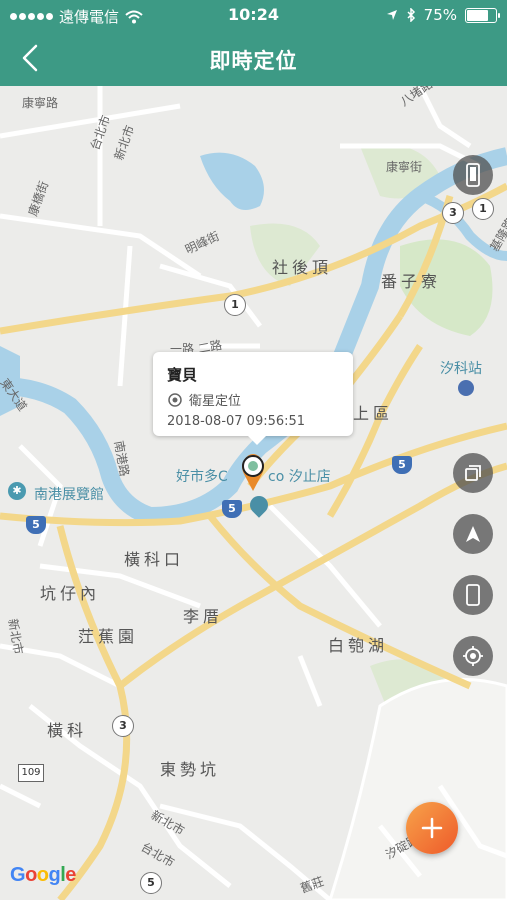 The height and width of the screenshot is (900, 507). What do you see at coordinates (67, 730) in the screenshot?
I see `map-label-area: 橫科` at bounding box center [67, 730].